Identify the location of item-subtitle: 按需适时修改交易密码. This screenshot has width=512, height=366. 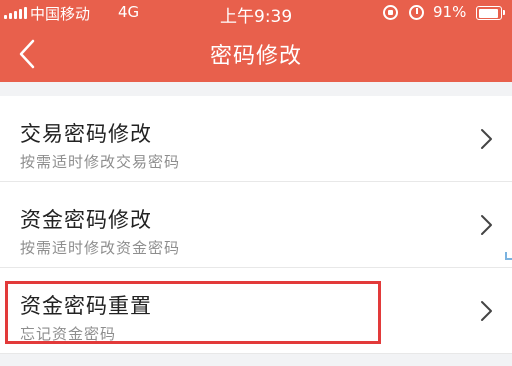
(100, 162).